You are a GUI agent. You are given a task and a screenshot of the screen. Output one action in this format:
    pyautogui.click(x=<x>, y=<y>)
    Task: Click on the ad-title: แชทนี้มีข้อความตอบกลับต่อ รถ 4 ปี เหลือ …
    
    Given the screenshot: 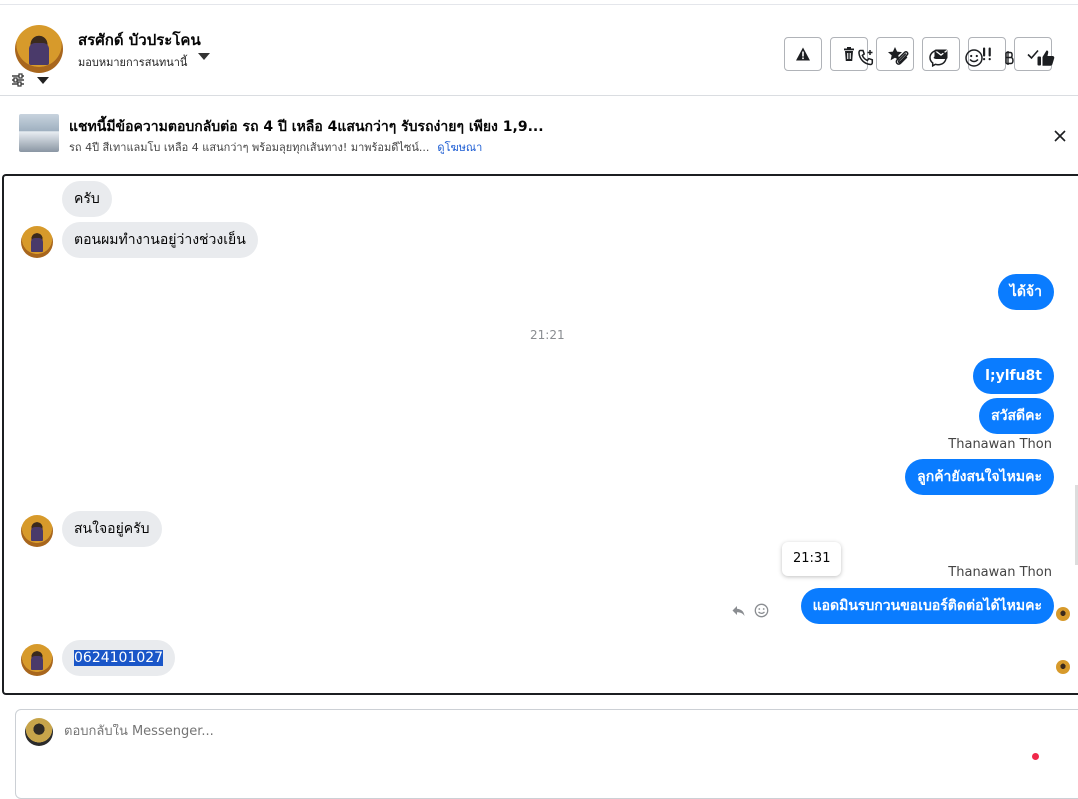 What is the action you would take?
    pyautogui.click(x=306, y=127)
    